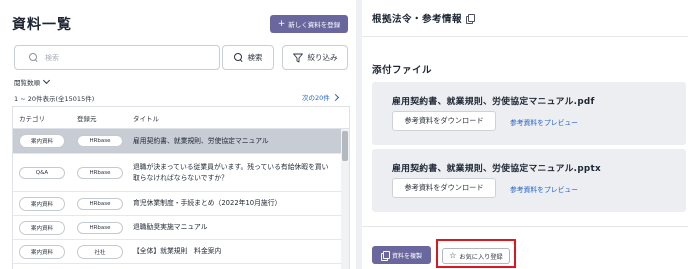 Image resolution: width=688 pixels, height=269 pixels. What do you see at coordinates (207, 203) in the screenshot?
I see `row-title: 育児休業制度・手続まとめ（2022年10月施行）` at bounding box center [207, 203].